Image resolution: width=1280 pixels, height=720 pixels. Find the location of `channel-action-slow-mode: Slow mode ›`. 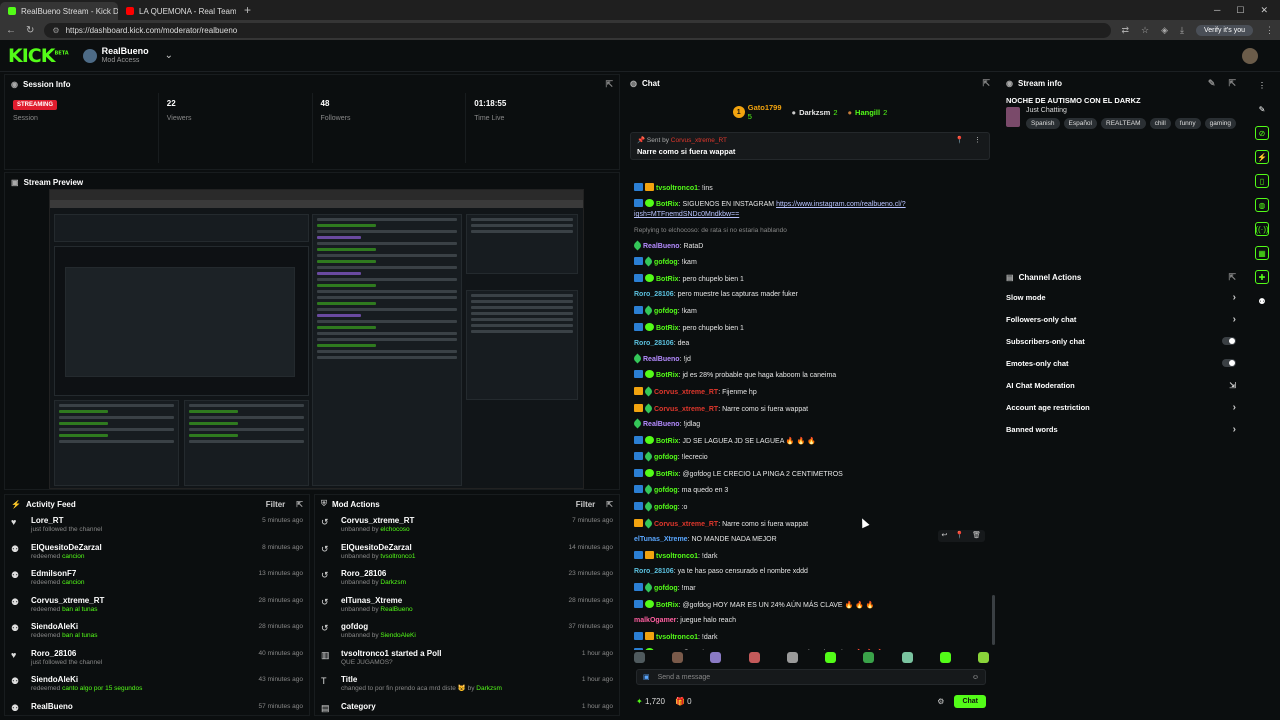

channel-action-slow-mode: Slow mode › is located at coordinates (1121, 297).